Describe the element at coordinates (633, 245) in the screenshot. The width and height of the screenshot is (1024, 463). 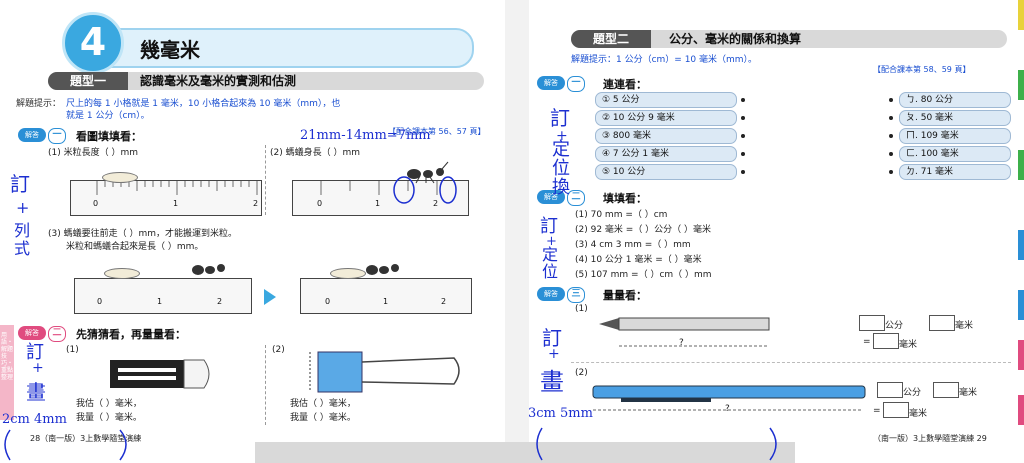
I see `fill-question: (3) 4 cm 3 mm =（ ）mm` at that location.